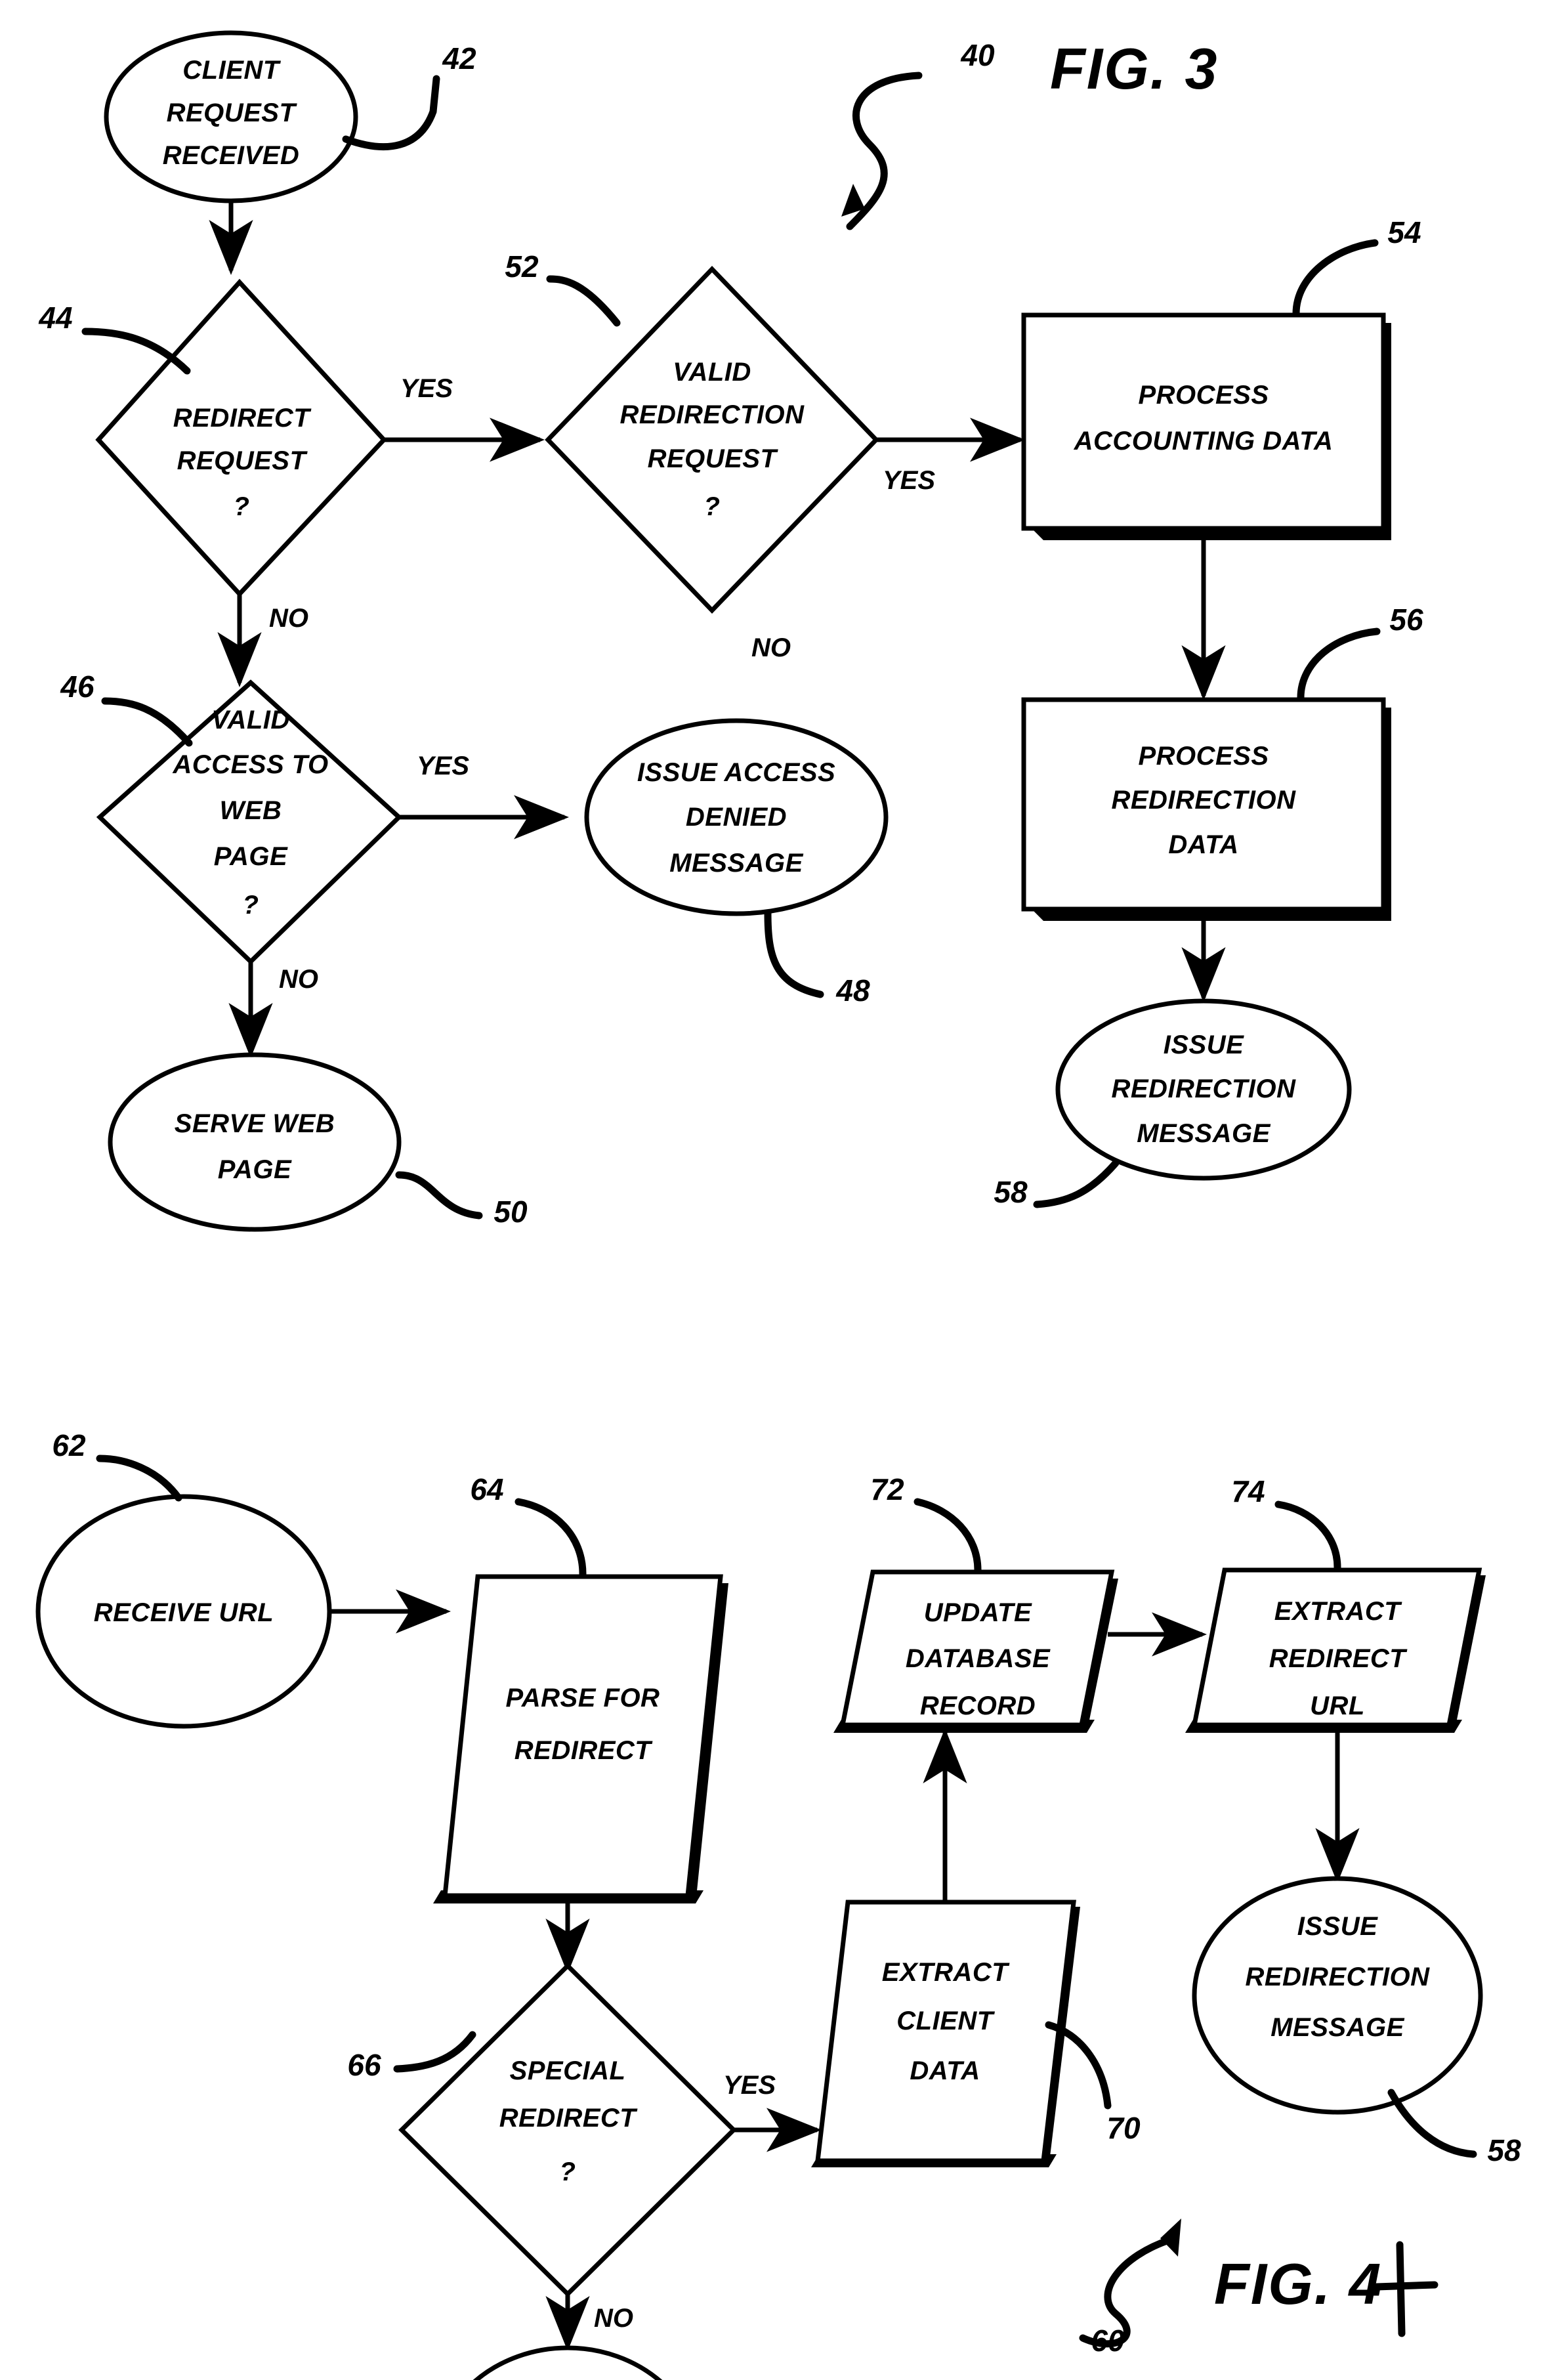 Image resolution: width=1554 pixels, height=2380 pixels. What do you see at coordinates (978, 1705) in the screenshot?
I see `node-label-line: RECORD` at bounding box center [978, 1705].